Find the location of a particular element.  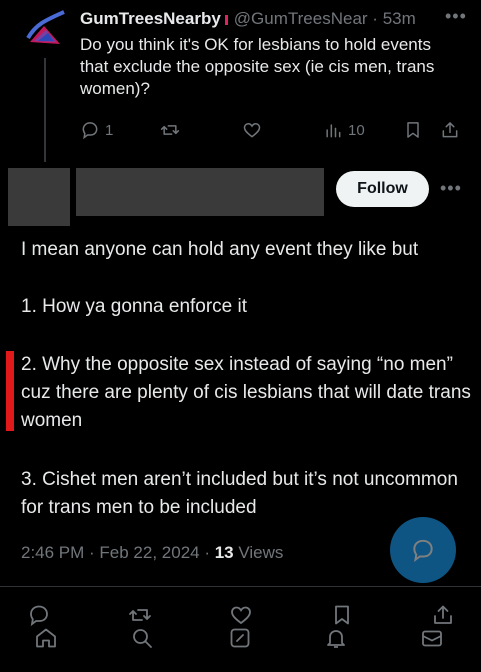

notifications-icon is located at coordinates (338, 638).